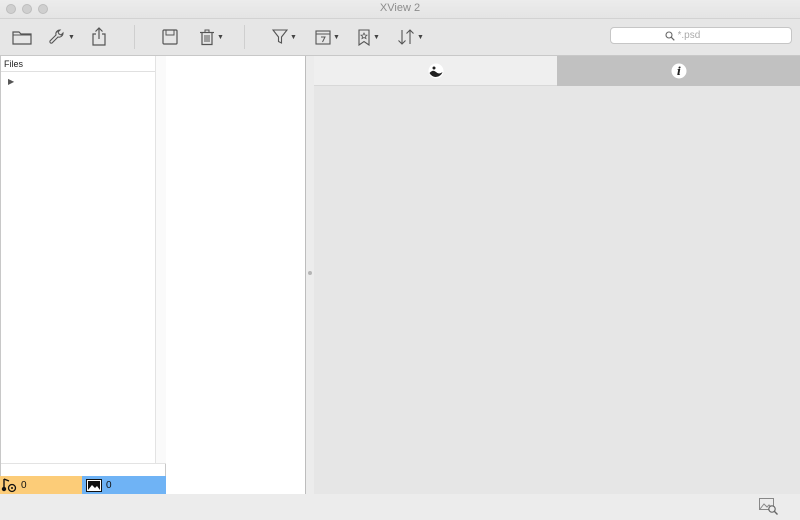  What do you see at coordinates (11, 81) in the screenshot?
I see `expand-arrow-icon: ▶` at bounding box center [11, 81].